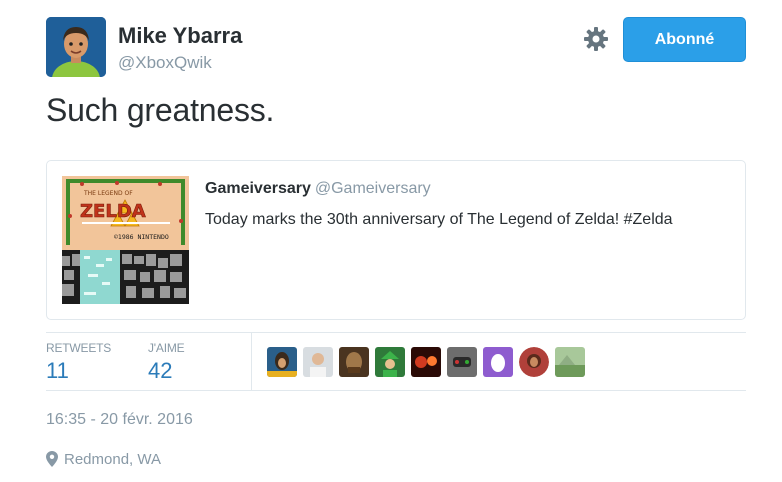 Image resolution: width=782 pixels, height=482 pixels. I want to click on location-pin-icon, so click(52, 461).